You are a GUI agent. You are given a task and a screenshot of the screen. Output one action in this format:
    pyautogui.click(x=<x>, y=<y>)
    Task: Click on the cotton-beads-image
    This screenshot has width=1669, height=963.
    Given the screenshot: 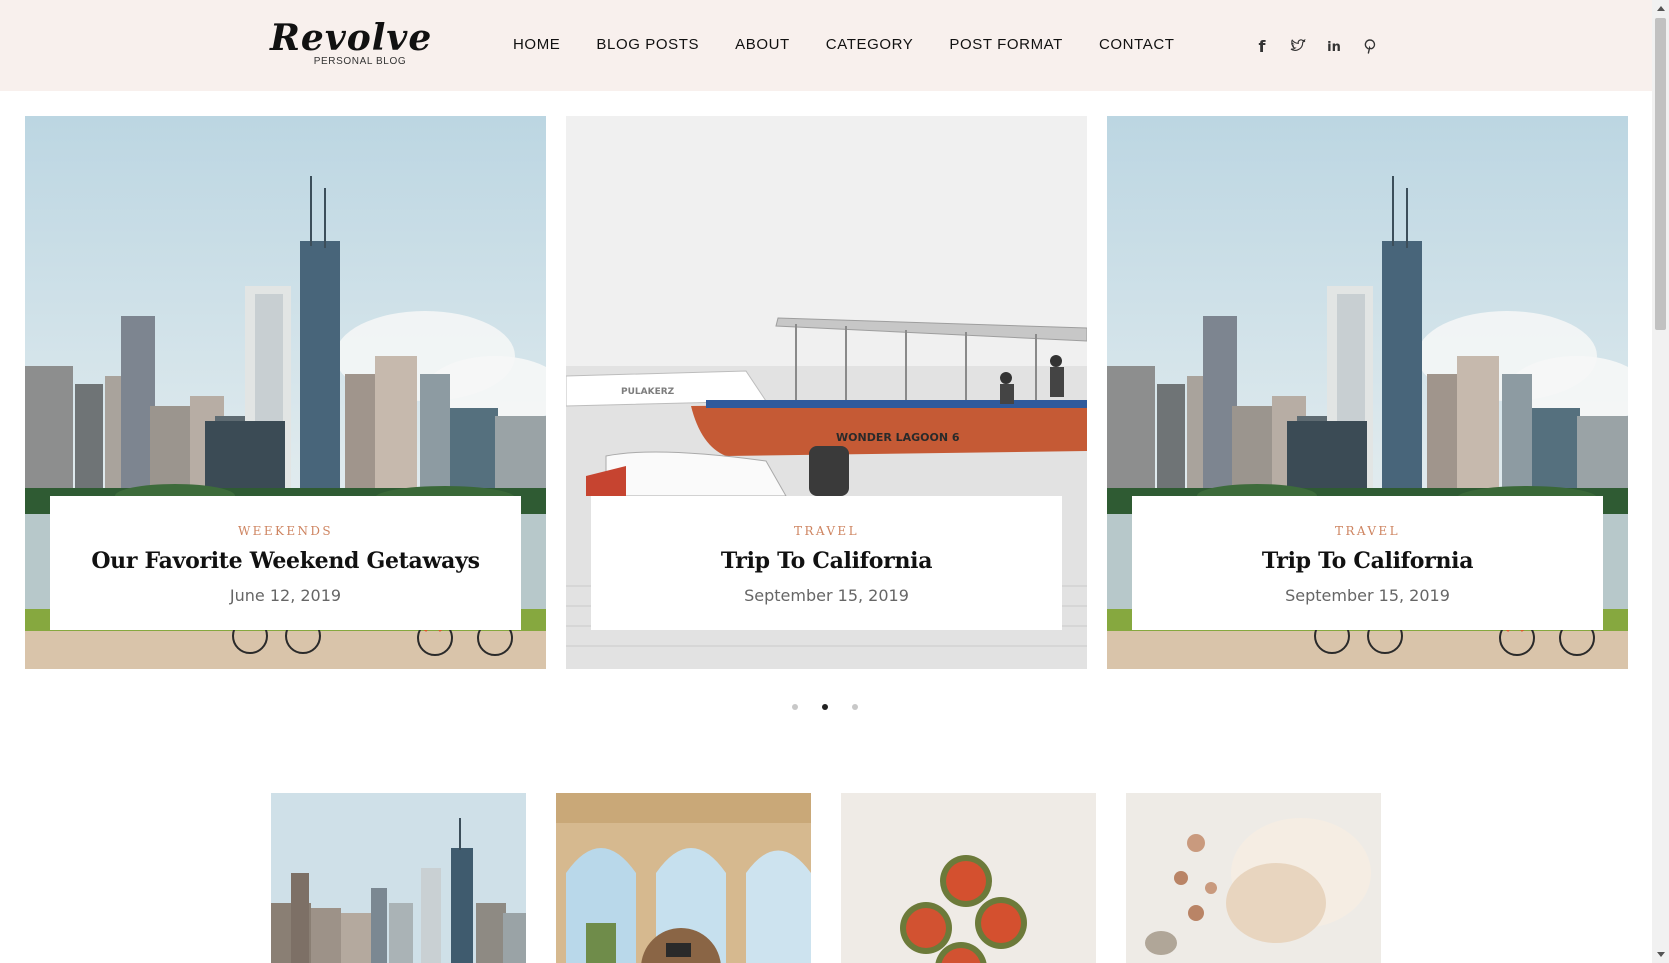 What is the action you would take?
    pyautogui.click(x=1253, y=878)
    